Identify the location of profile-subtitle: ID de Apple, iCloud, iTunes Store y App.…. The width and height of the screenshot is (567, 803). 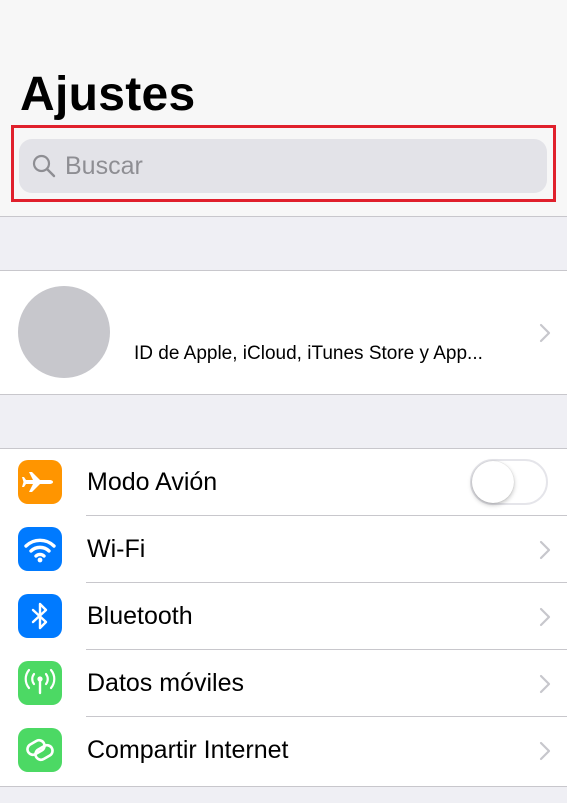
(308, 353).